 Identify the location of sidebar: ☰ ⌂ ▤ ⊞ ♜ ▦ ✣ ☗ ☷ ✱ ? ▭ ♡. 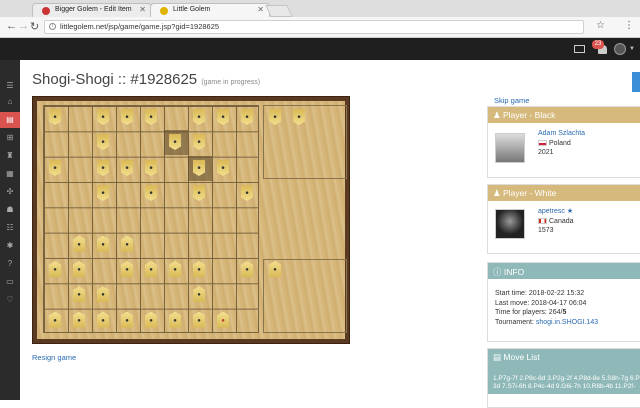
(10, 230).